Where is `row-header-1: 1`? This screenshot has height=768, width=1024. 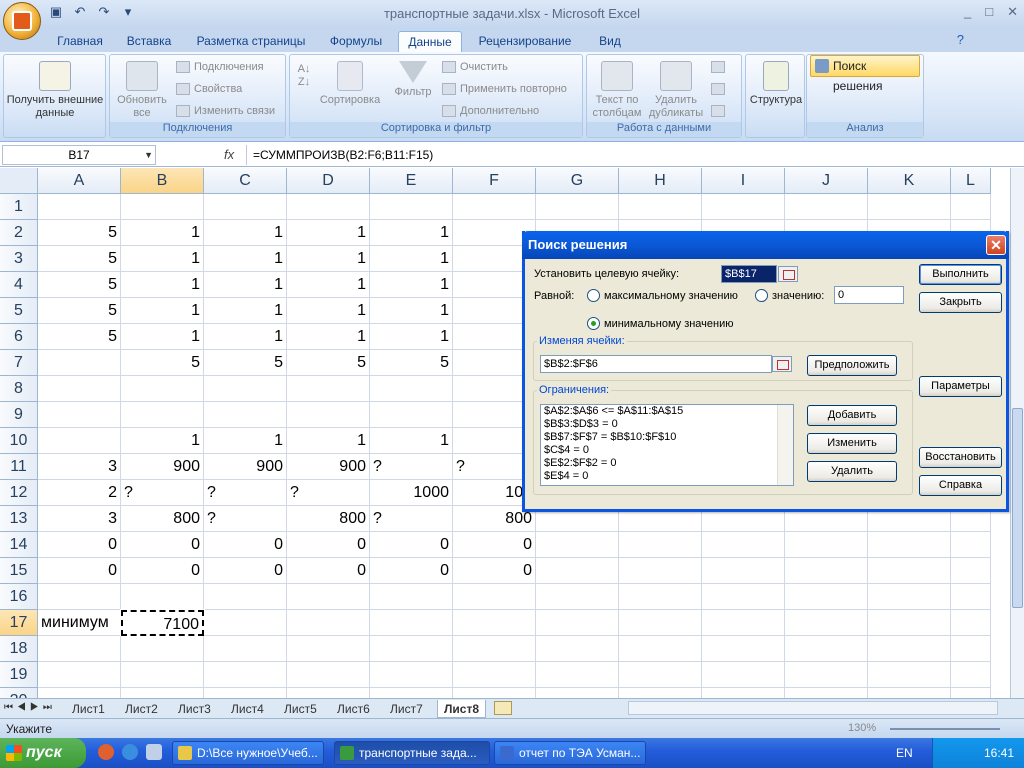
row-header-1: 1 is located at coordinates (19, 207).